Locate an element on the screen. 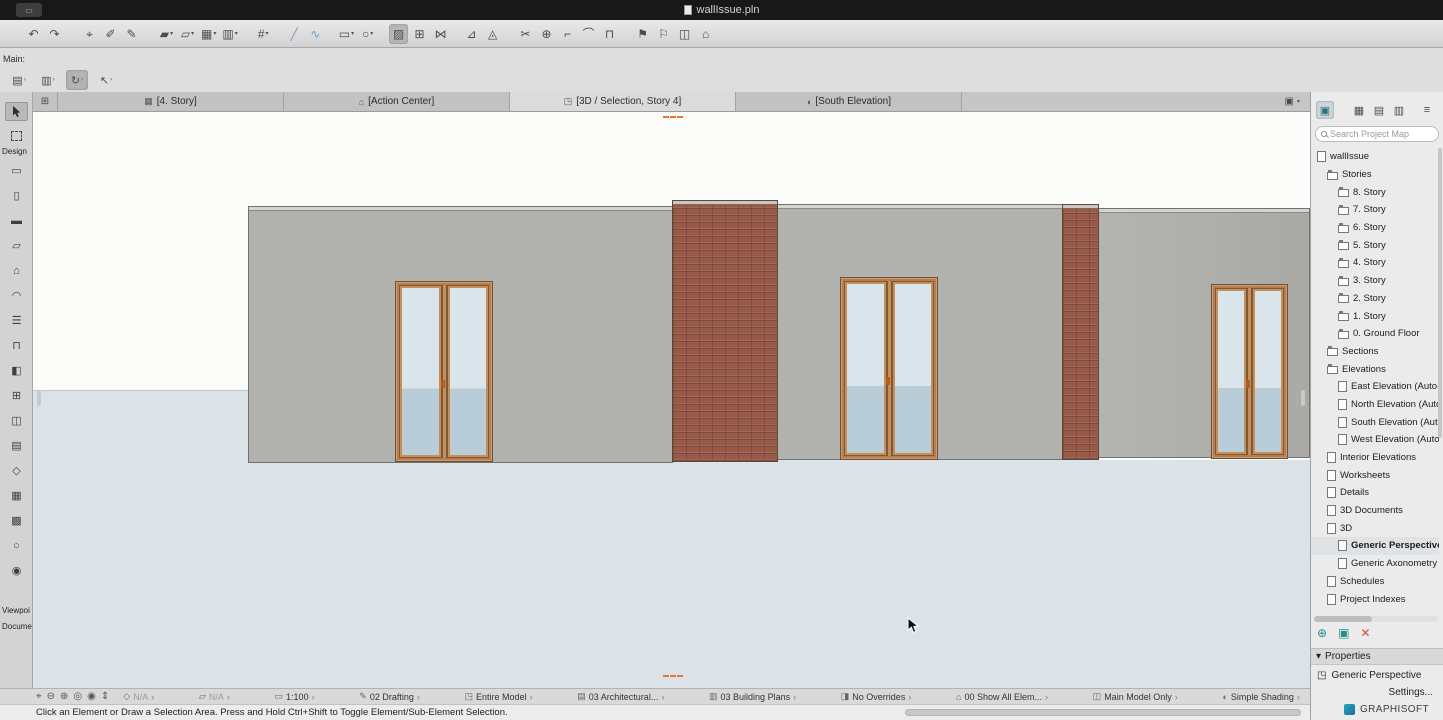  tab: ▦ [4. Story] is located at coordinates (171, 101).